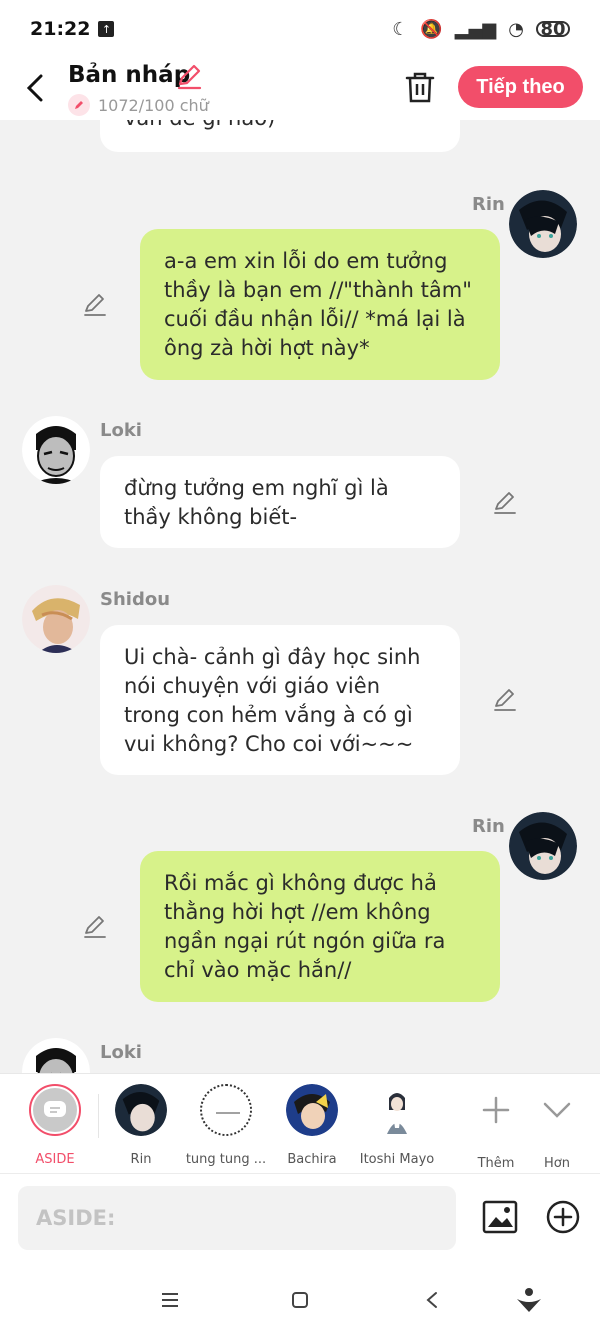 This screenshot has width=600, height=1333. I want to click on character-label: Hơn, so click(557, 1163).